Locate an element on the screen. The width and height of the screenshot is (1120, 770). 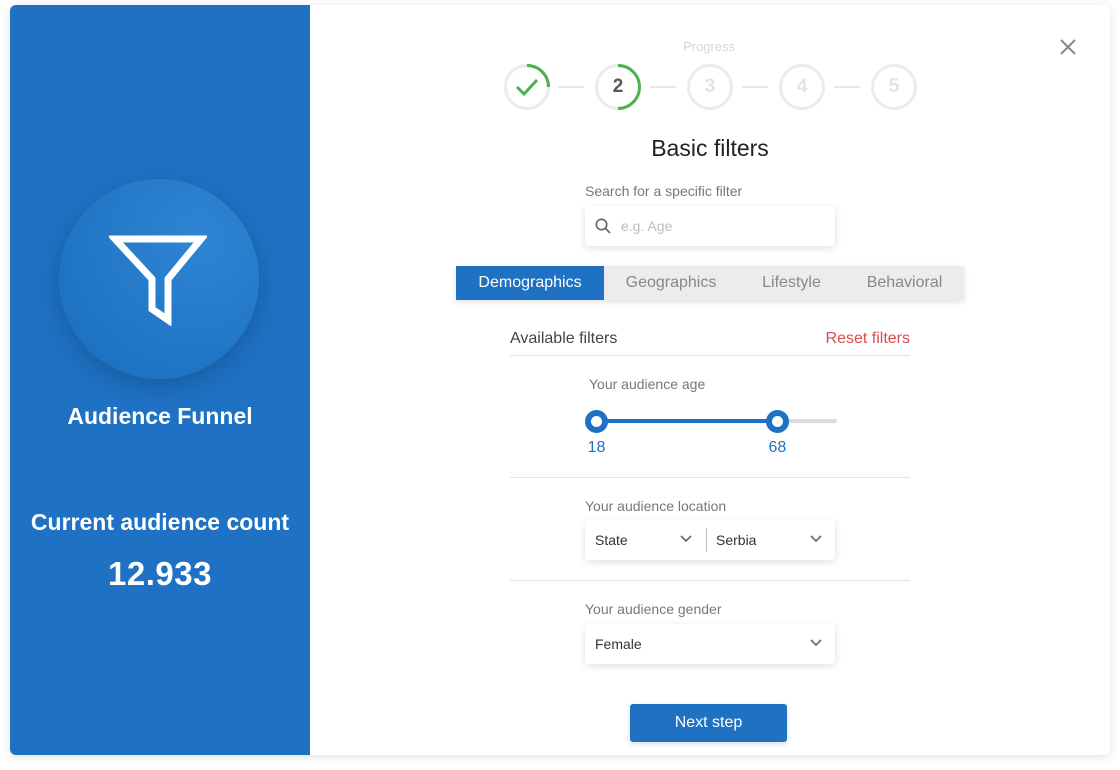
age-filter-label: Your audience age is located at coordinates (647, 384).